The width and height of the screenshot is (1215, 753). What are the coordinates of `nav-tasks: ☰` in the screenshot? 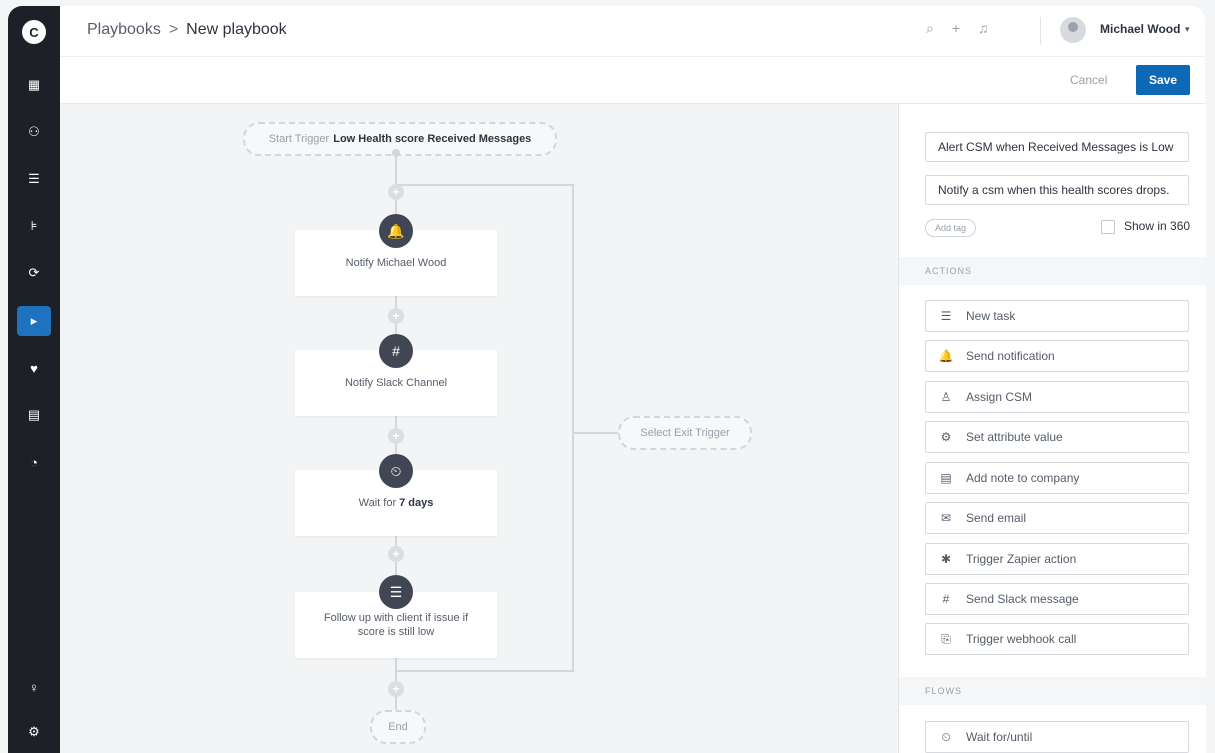 It's located at (34, 179).